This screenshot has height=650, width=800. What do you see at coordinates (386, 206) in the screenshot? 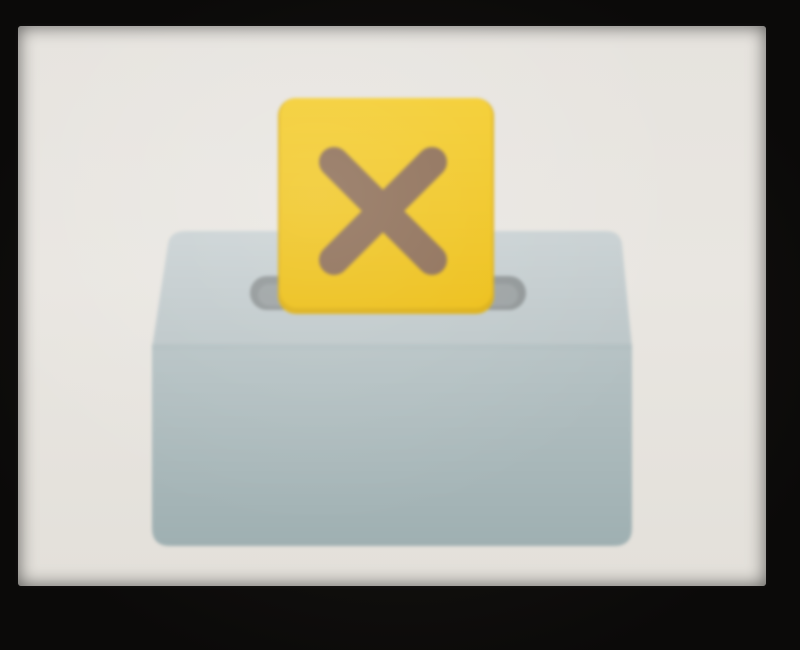
I see `ballot-paper` at bounding box center [386, 206].